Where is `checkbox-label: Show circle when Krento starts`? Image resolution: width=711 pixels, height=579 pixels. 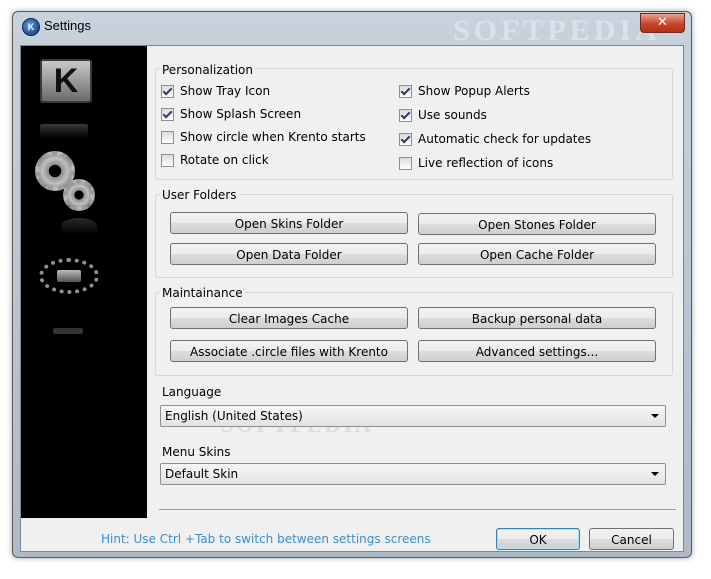
checkbox-label: Show circle when Krento starts is located at coordinates (273, 137).